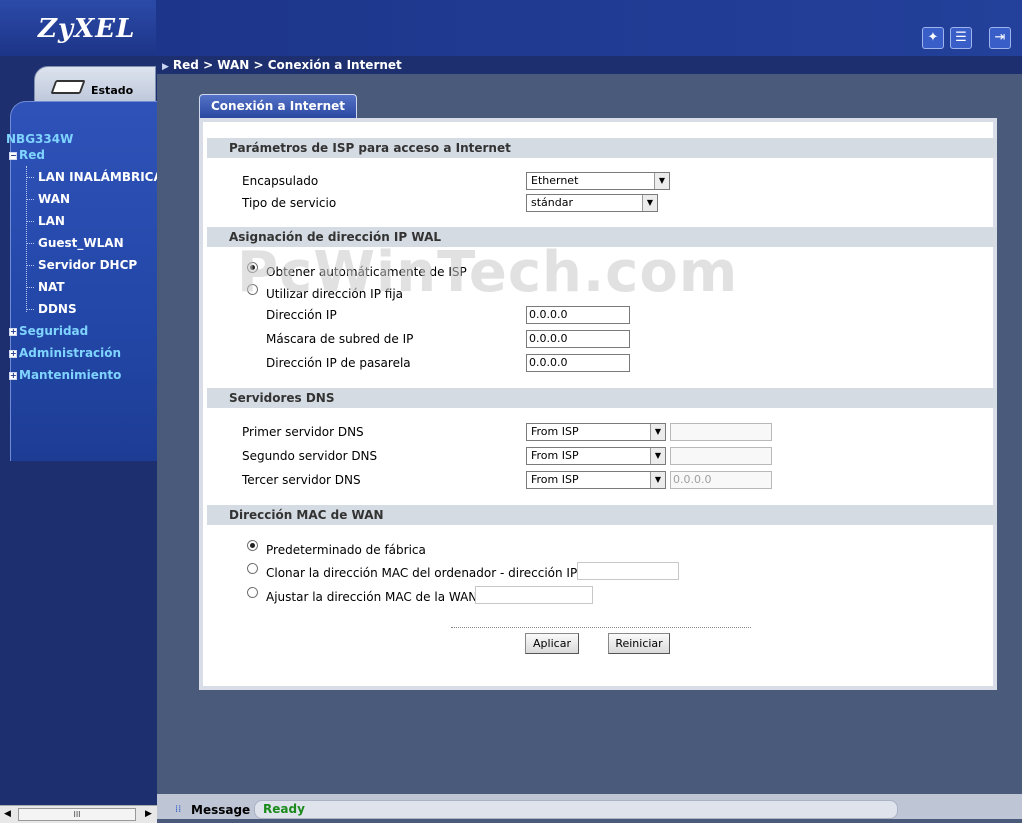  I want to click on collapse-icon: −, so click(13, 156).